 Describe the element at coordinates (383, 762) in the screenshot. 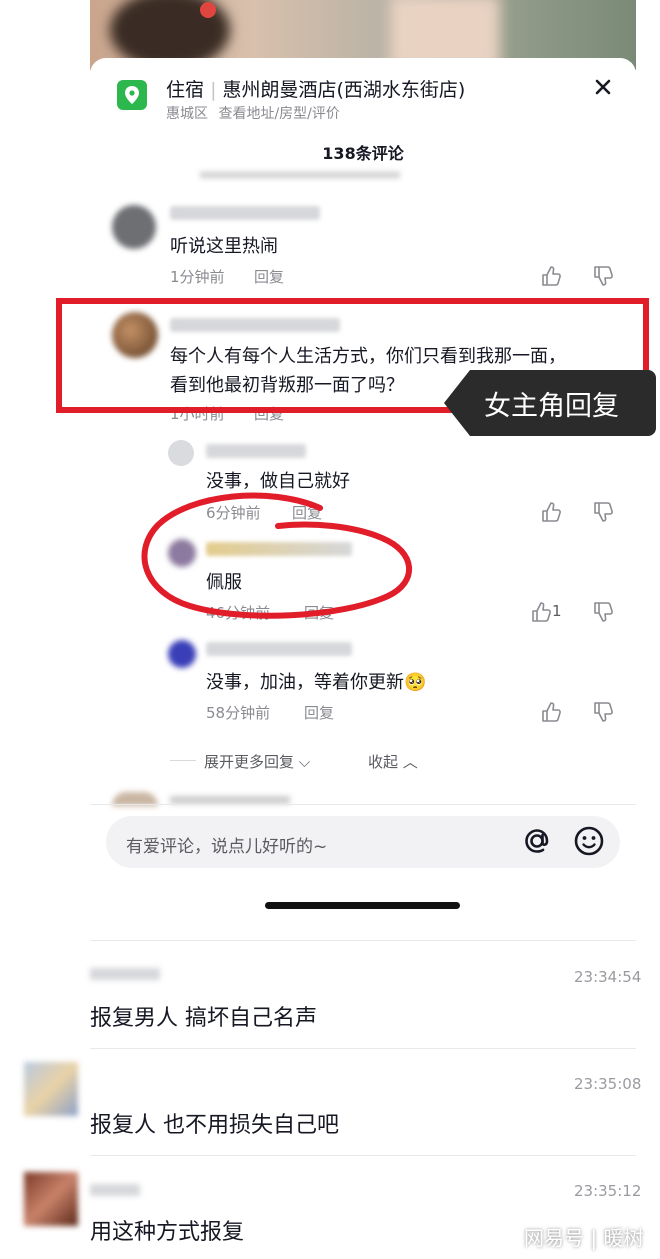

I see `collapse-label: 收起` at that location.